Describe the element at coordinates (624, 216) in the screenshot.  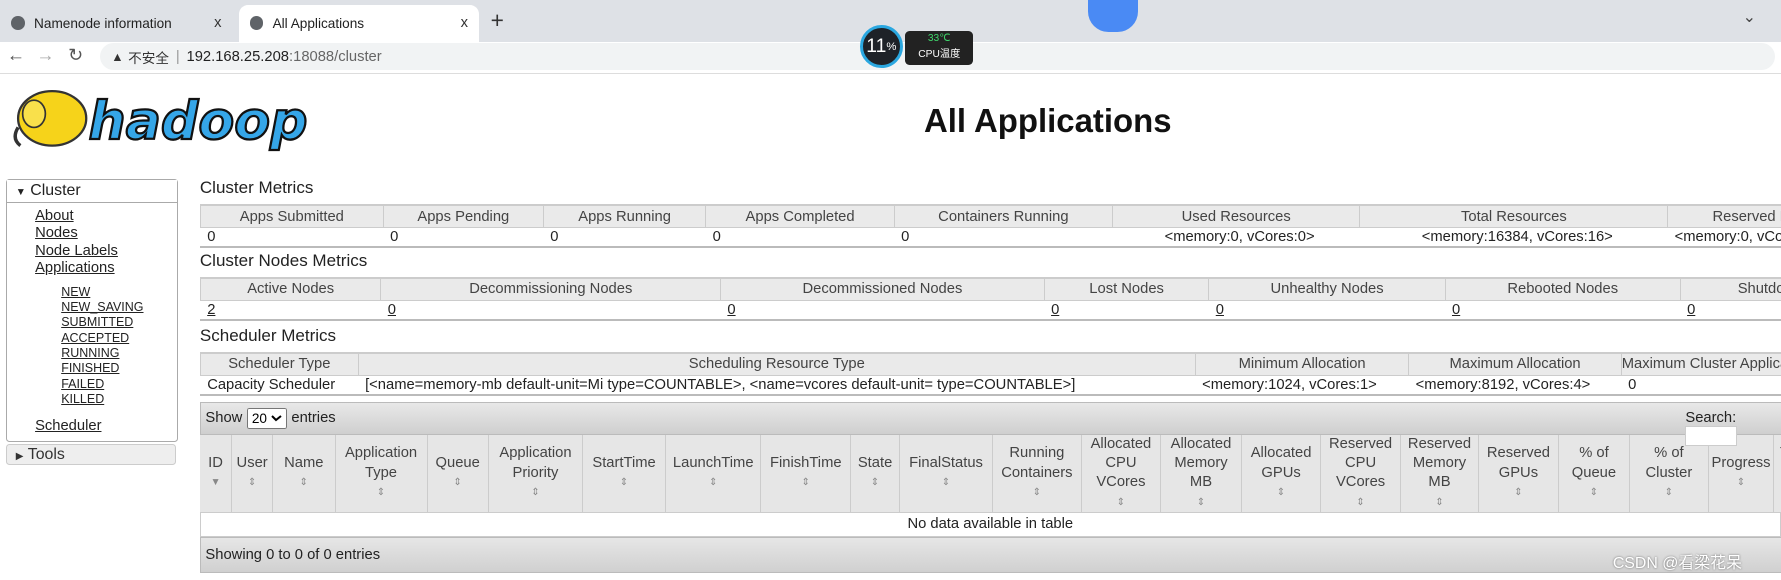
I see `column-header: Apps Running` at that location.